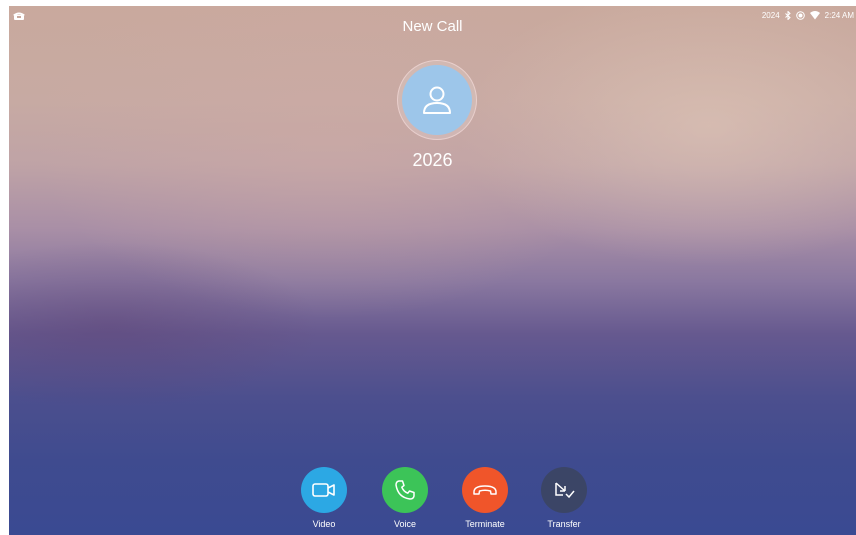 This screenshot has width=856, height=535. I want to click on video-button: Video, so click(324, 498).